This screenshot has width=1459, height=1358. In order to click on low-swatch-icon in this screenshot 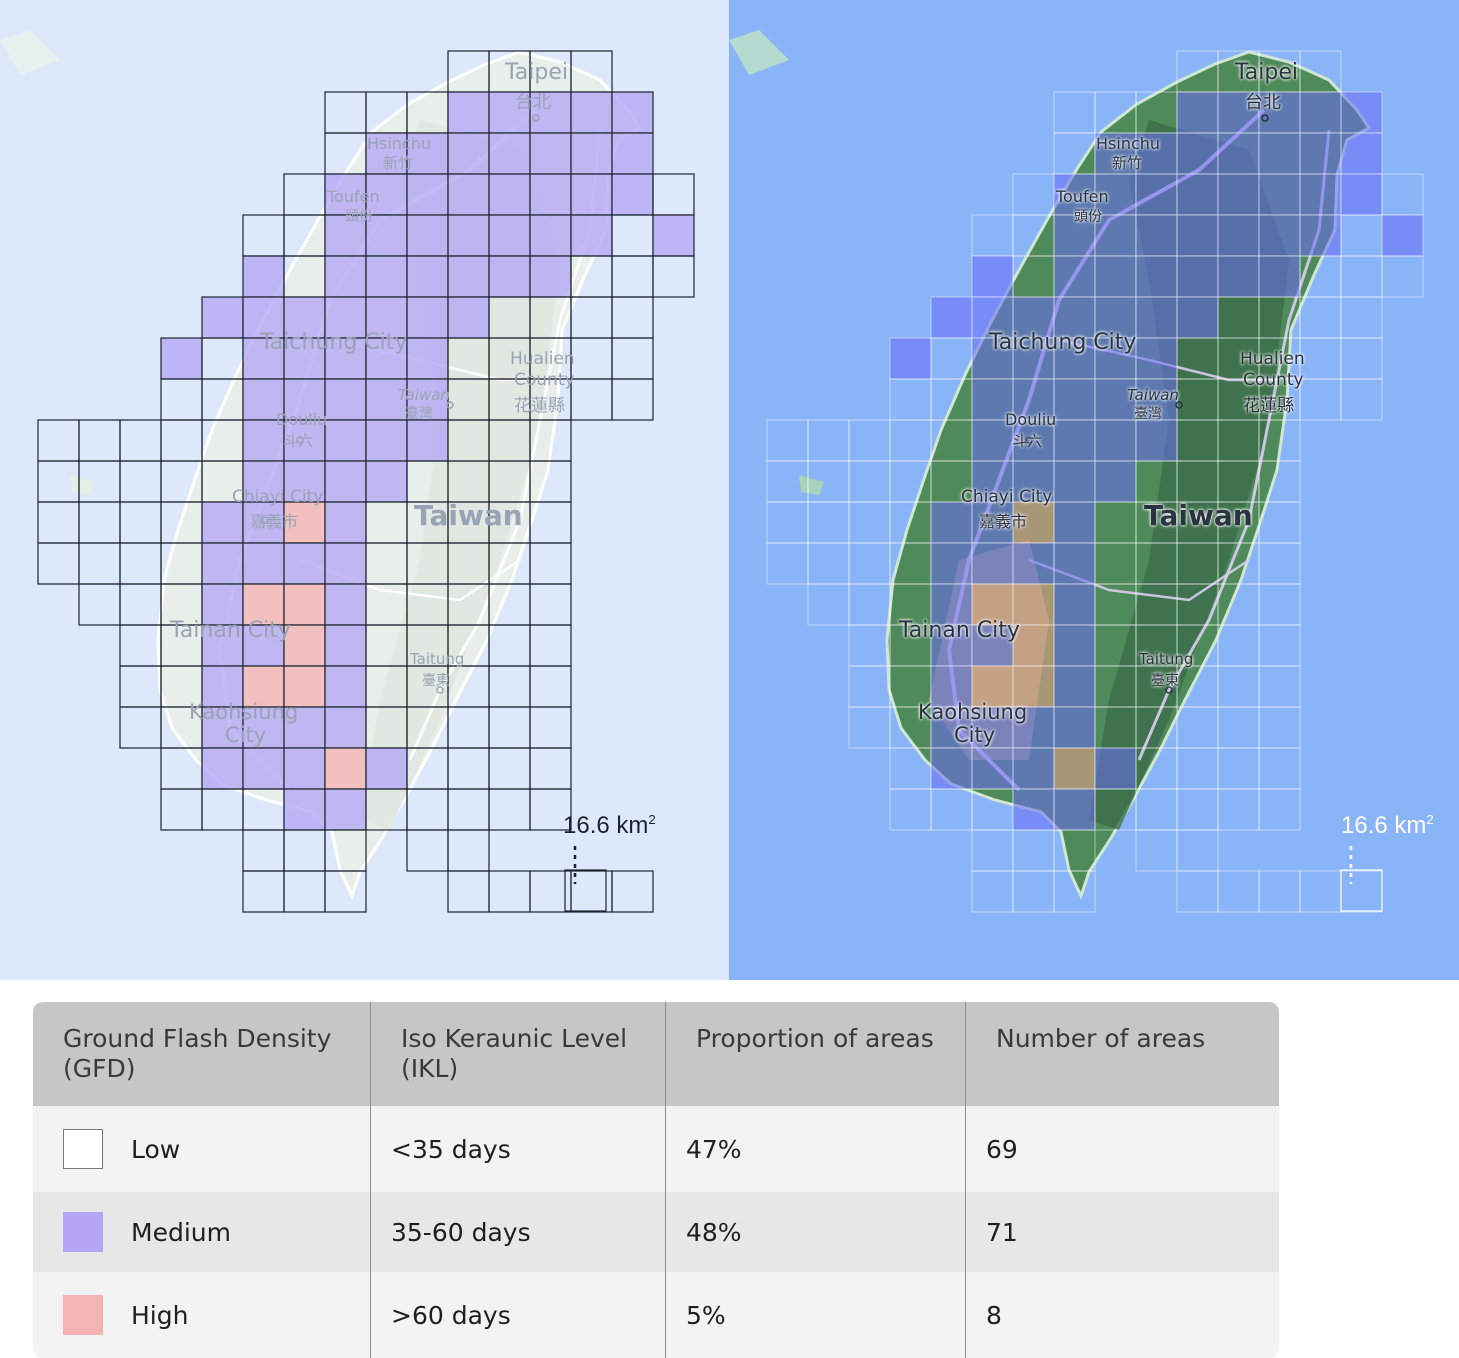, I will do `click(83, 1149)`.